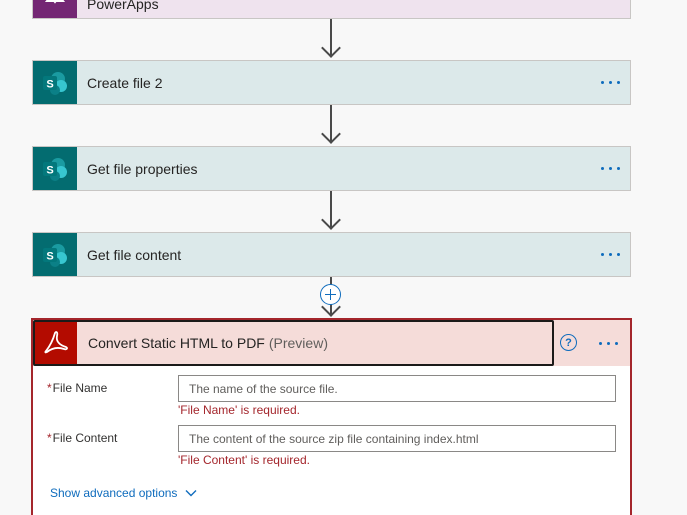  What do you see at coordinates (331, 168) in the screenshot?
I see `step-get-file-properties: S Get file properties` at bounding box center [331, 168].